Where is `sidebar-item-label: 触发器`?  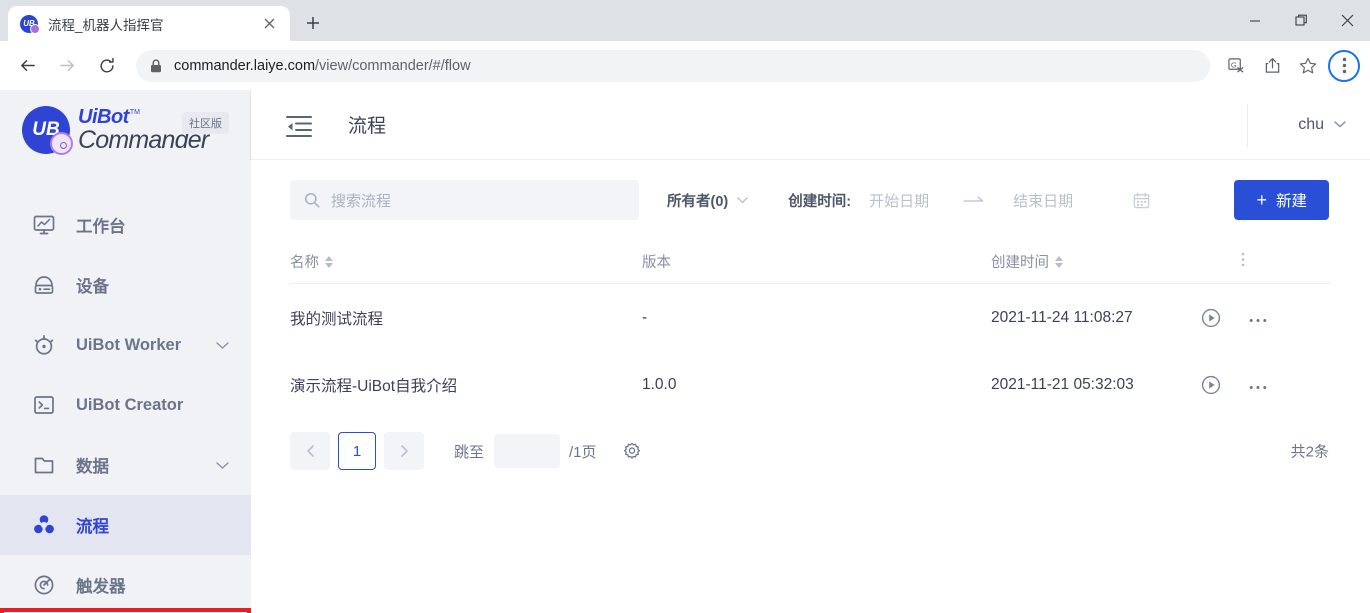 sidebar-item-label: 触发器 is located at coordinates (101, 587).